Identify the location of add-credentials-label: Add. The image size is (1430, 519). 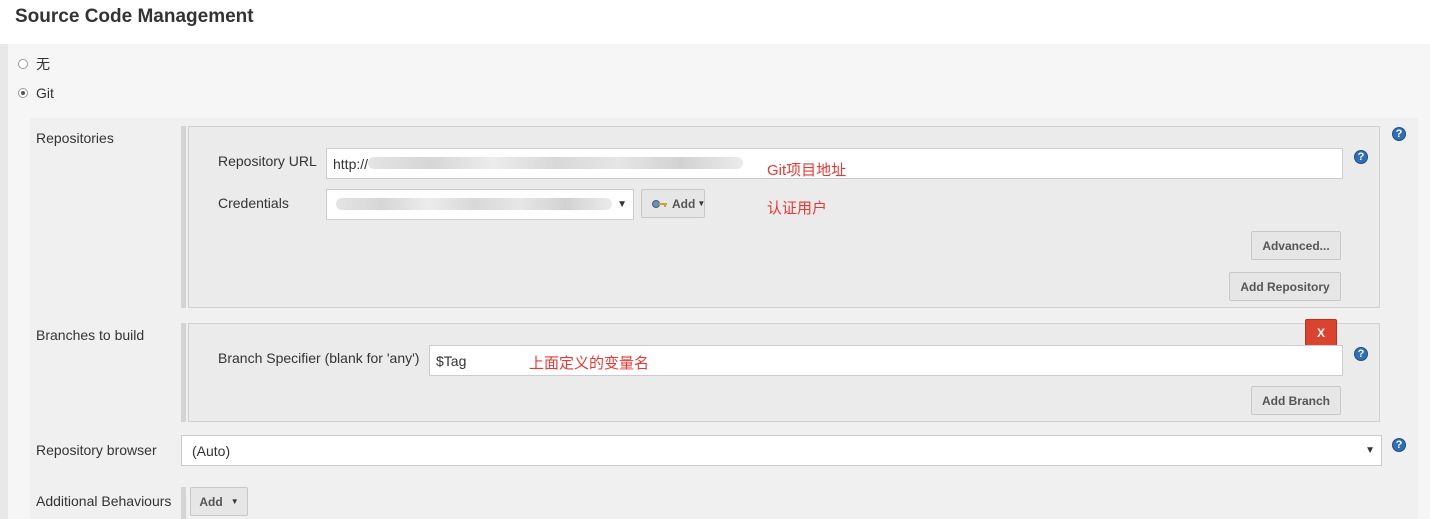
(684, 203).